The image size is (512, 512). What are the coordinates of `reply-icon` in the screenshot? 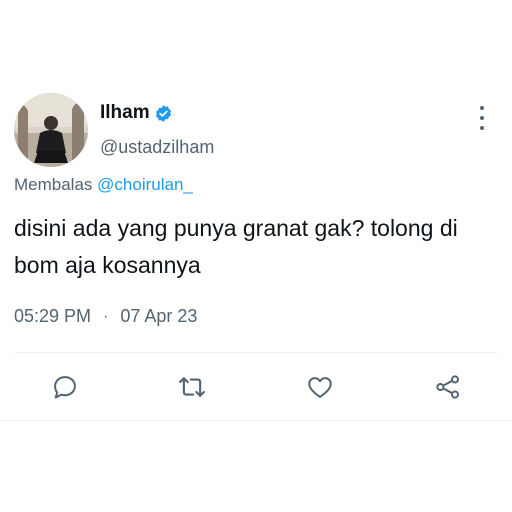 It's located at (65, 387).